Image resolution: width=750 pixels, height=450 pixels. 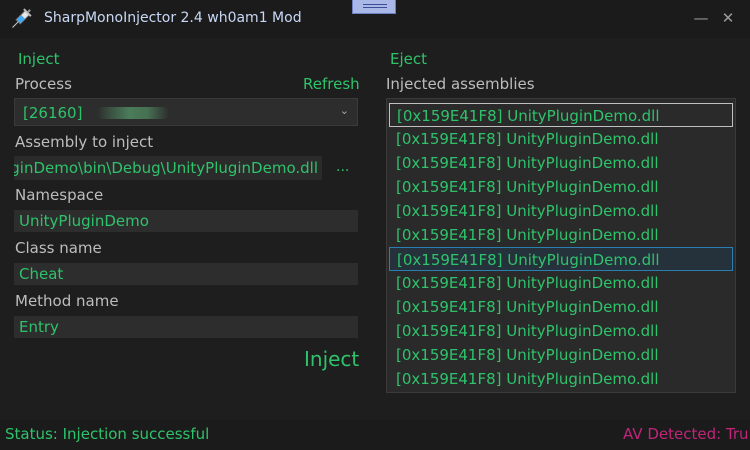 I want to click on process-select: [26160] ⌄, so click(x=186, y=112).